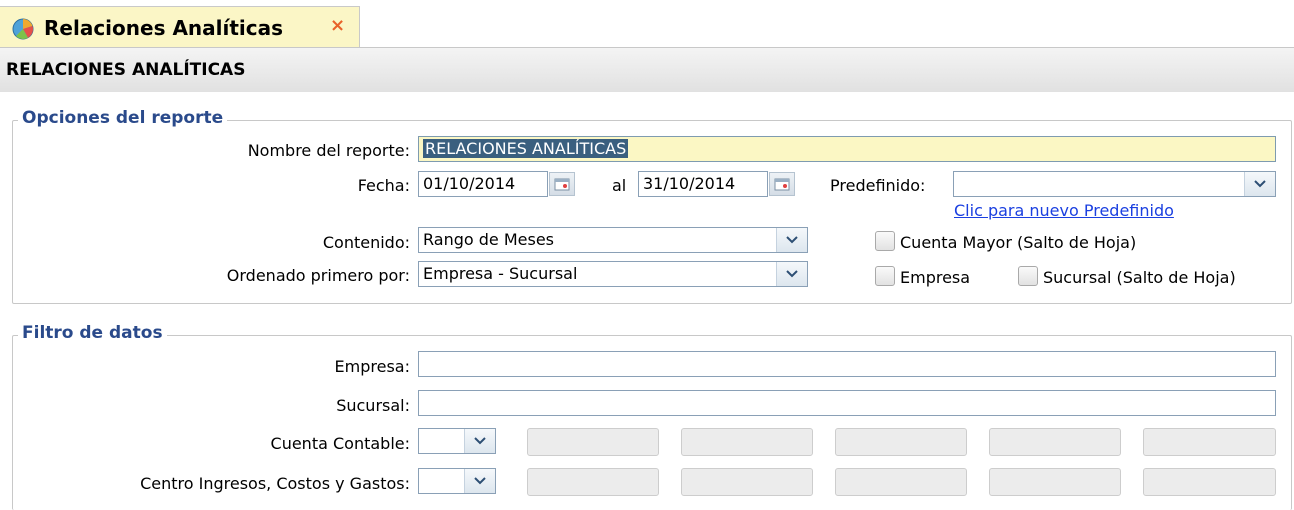  What do you see at coordinates (457, 481) in the screenshot?
I see `centro-select` at bounding box center [457, 481].